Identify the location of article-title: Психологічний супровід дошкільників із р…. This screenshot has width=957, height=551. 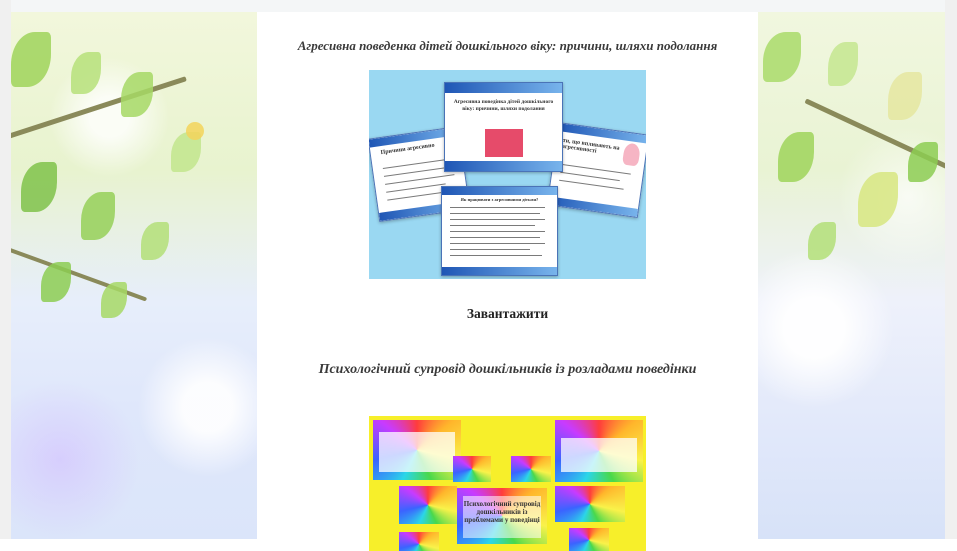
(507, 369).